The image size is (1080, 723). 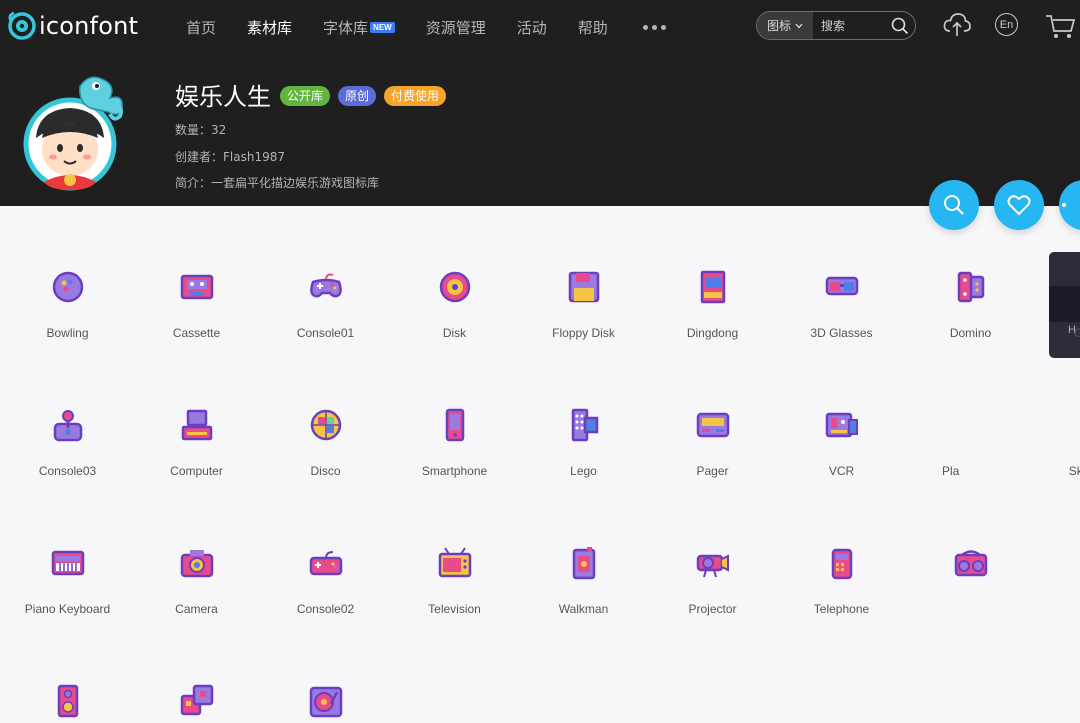 I want to click on icon-label: Television, so click(x=454, y=609).